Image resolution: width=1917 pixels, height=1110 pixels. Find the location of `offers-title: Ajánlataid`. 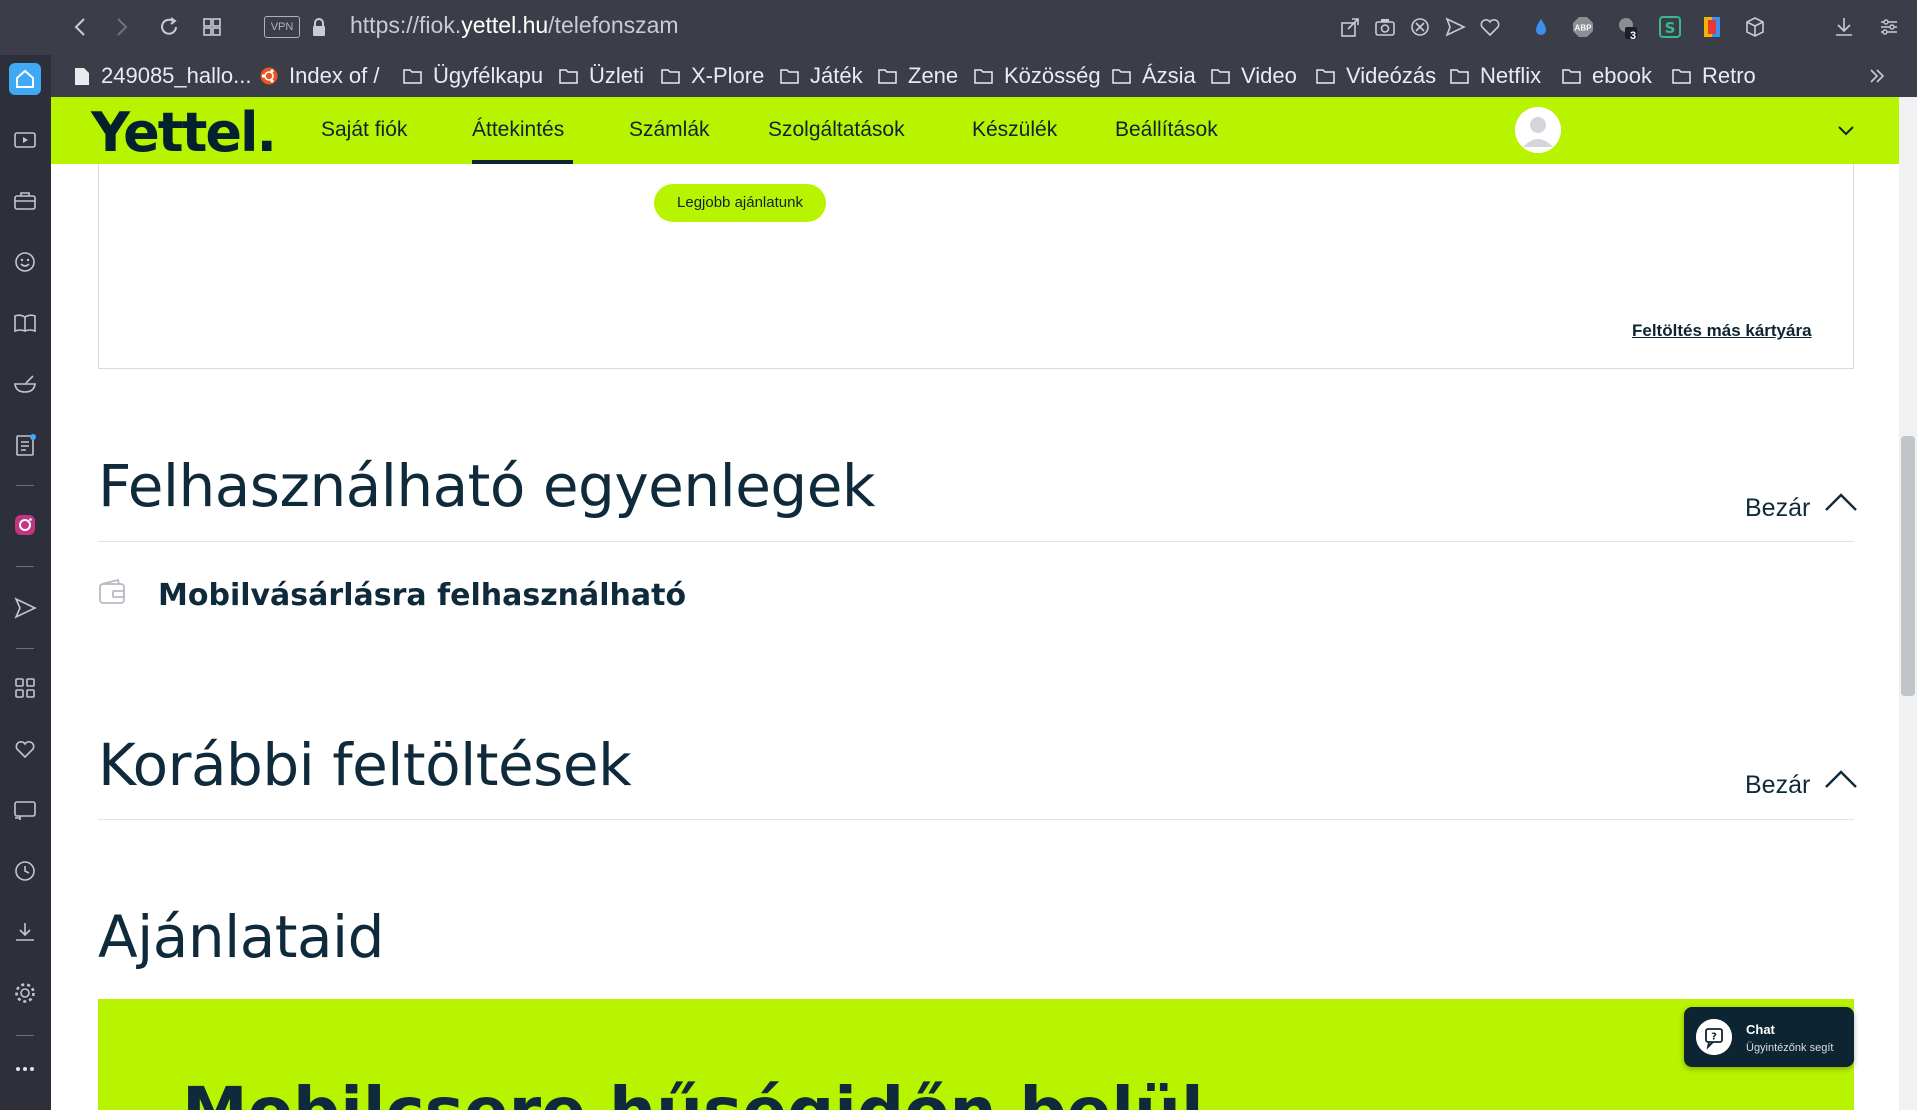

offers-title: Ajánlataid is located at coordinates (241, 937).